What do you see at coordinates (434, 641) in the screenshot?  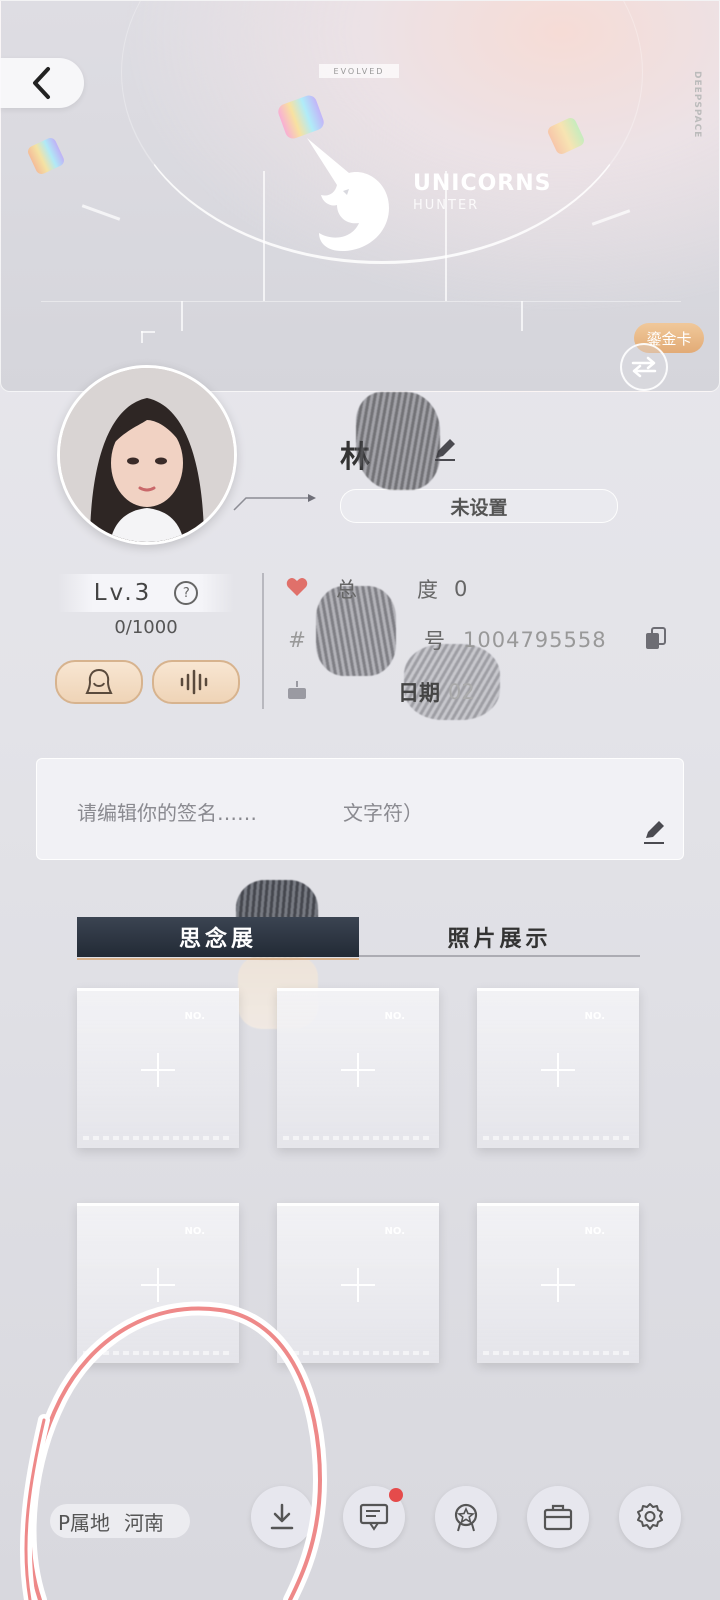 I see `id-label: 号` at bounding box center [434, 641].